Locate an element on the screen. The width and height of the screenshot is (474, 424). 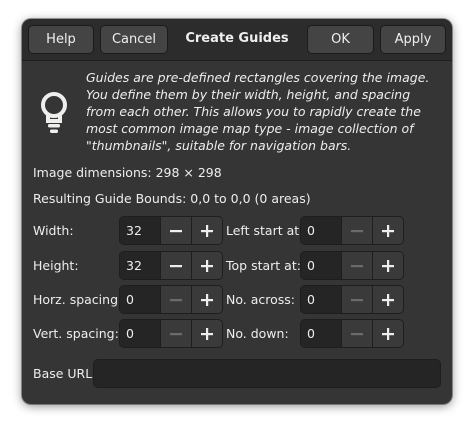
horz-spacing-increment-button is located at coordinates (206, 299).